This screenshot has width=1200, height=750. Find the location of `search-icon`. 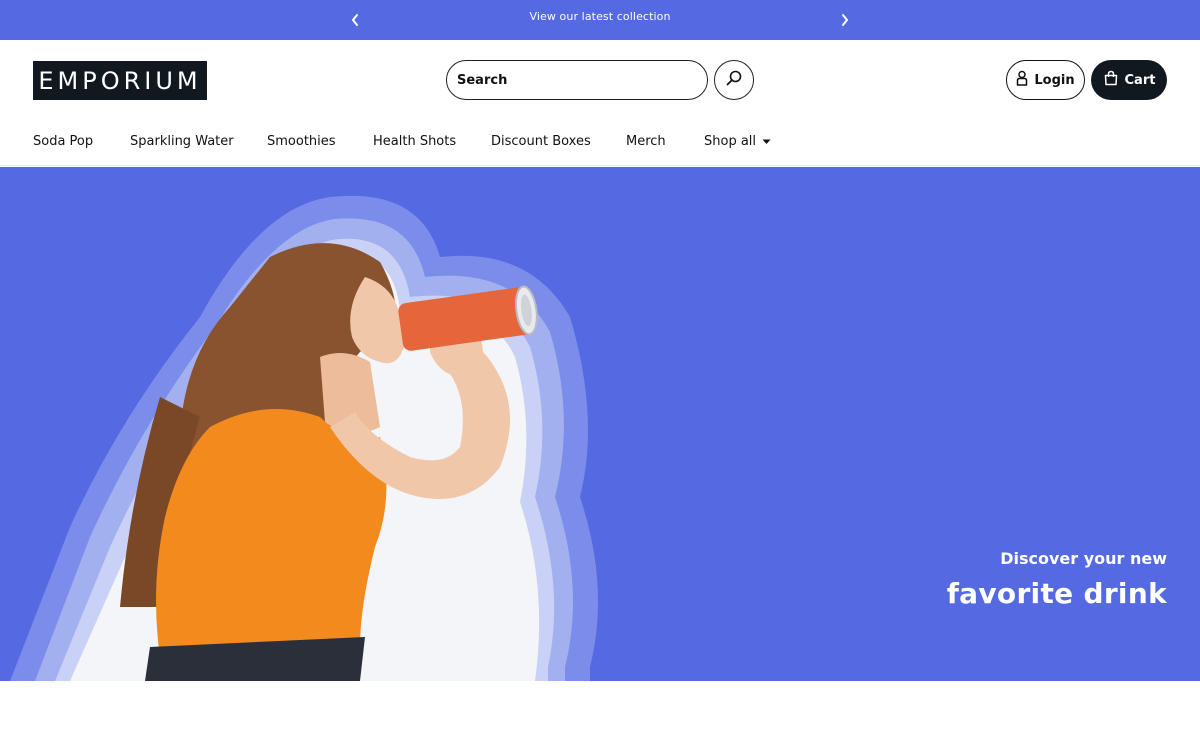

search-icon is located at coordinates (734, 80).